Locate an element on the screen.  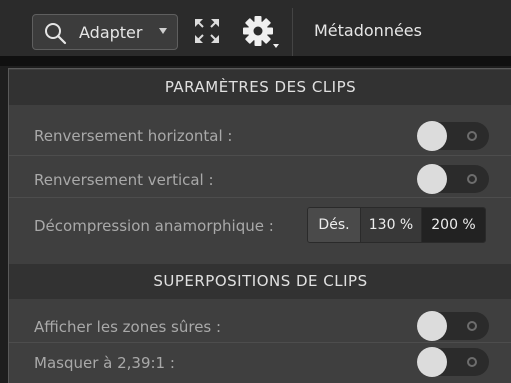
anamorphic-label: Décompression anamorphique : is located at coordinates (154, 226).